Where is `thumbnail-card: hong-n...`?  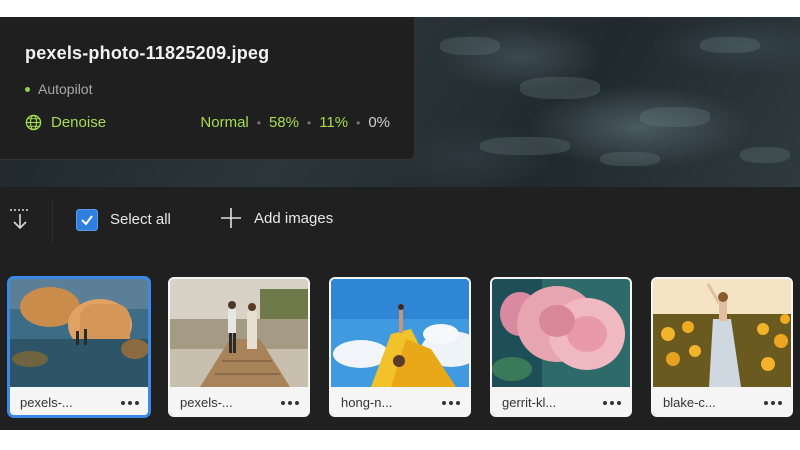
thumbnail-card: hong-n... is located at coordinates (400, 347).